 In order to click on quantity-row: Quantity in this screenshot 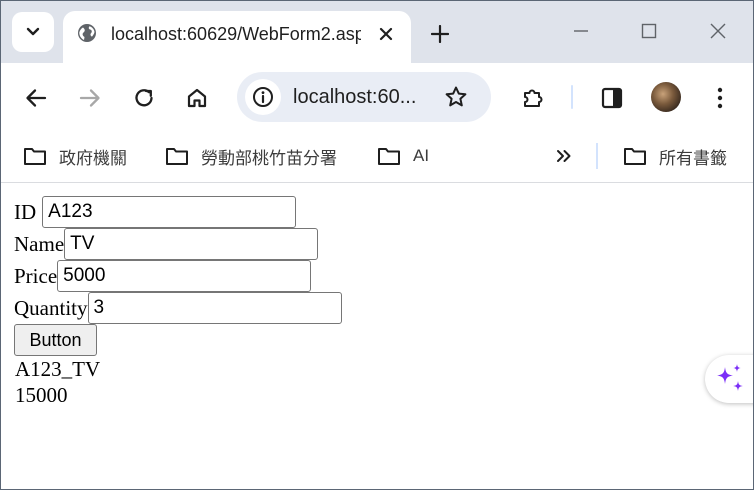, I will do `click(178, 308)`.